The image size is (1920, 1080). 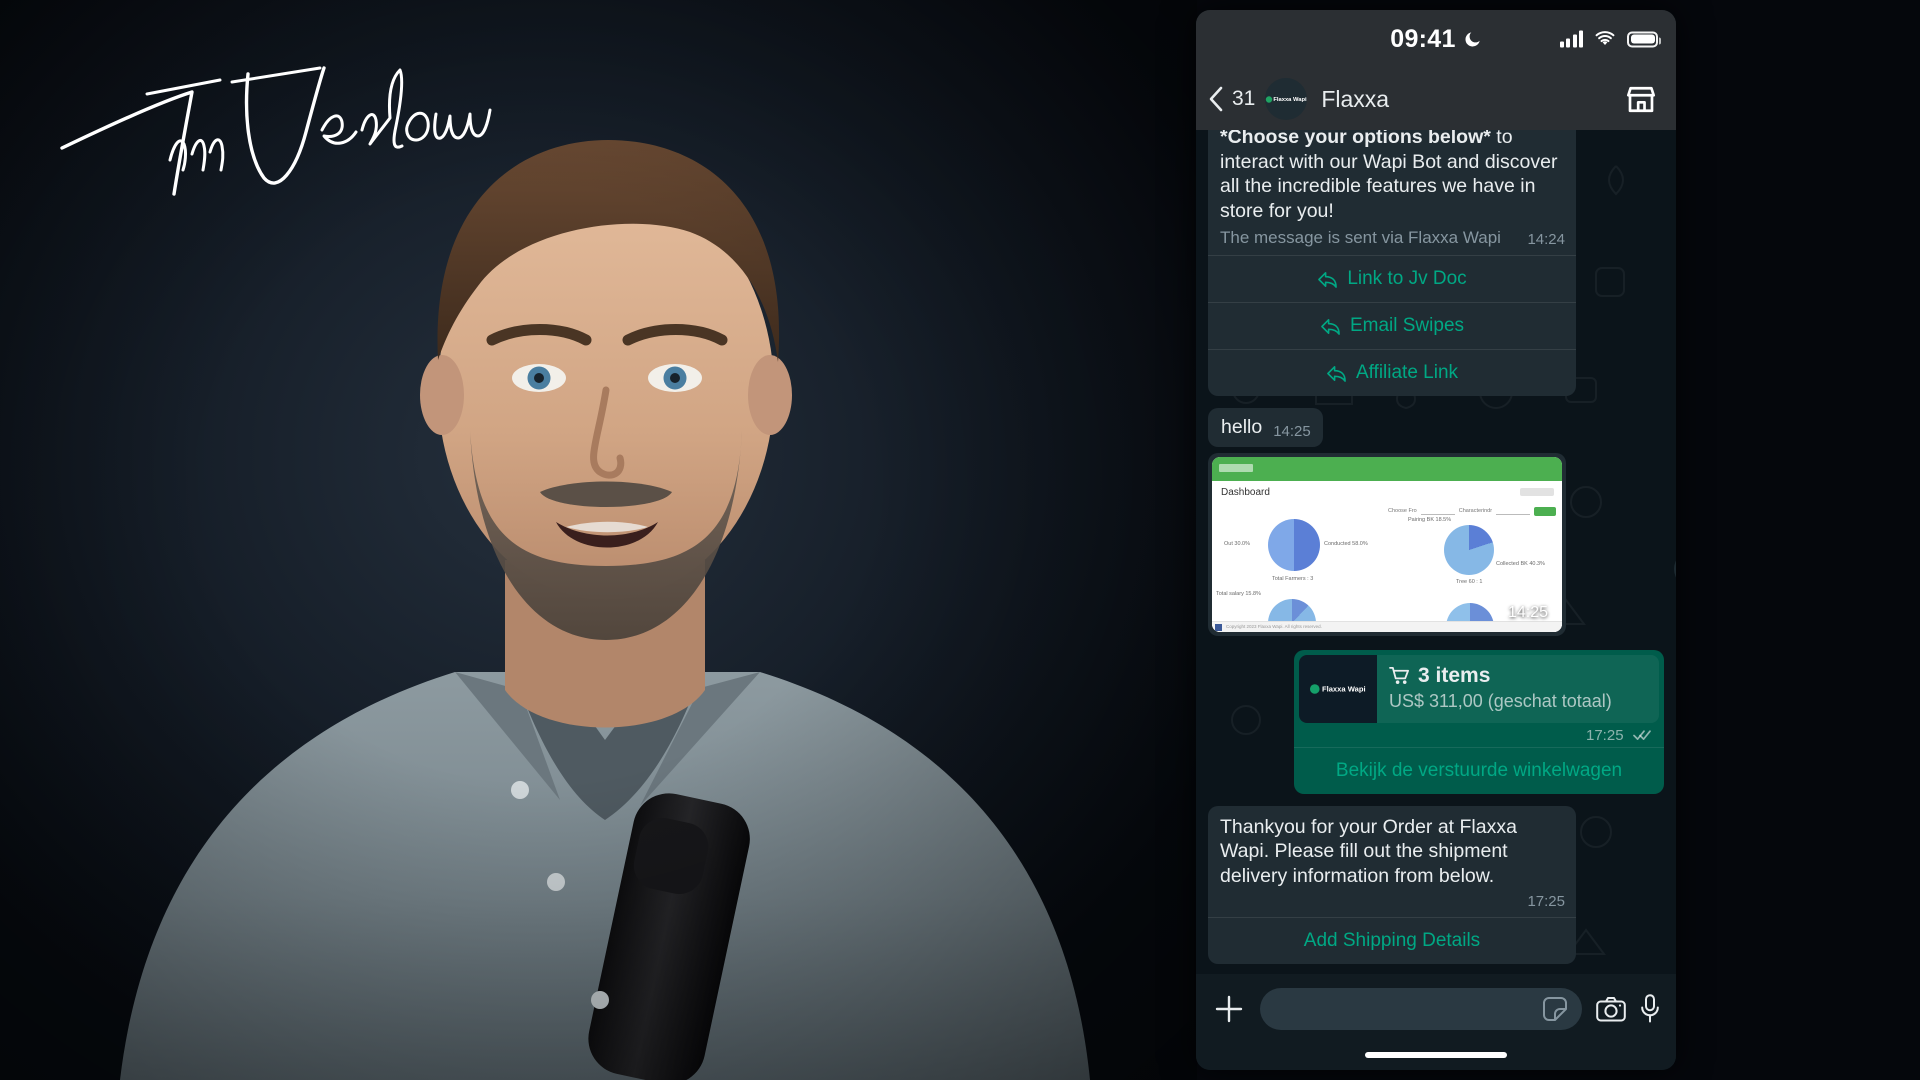 I want to click on quick-reply-link-to-jv-doc: Link to Jv Doc, so click(x=1392, y=279).